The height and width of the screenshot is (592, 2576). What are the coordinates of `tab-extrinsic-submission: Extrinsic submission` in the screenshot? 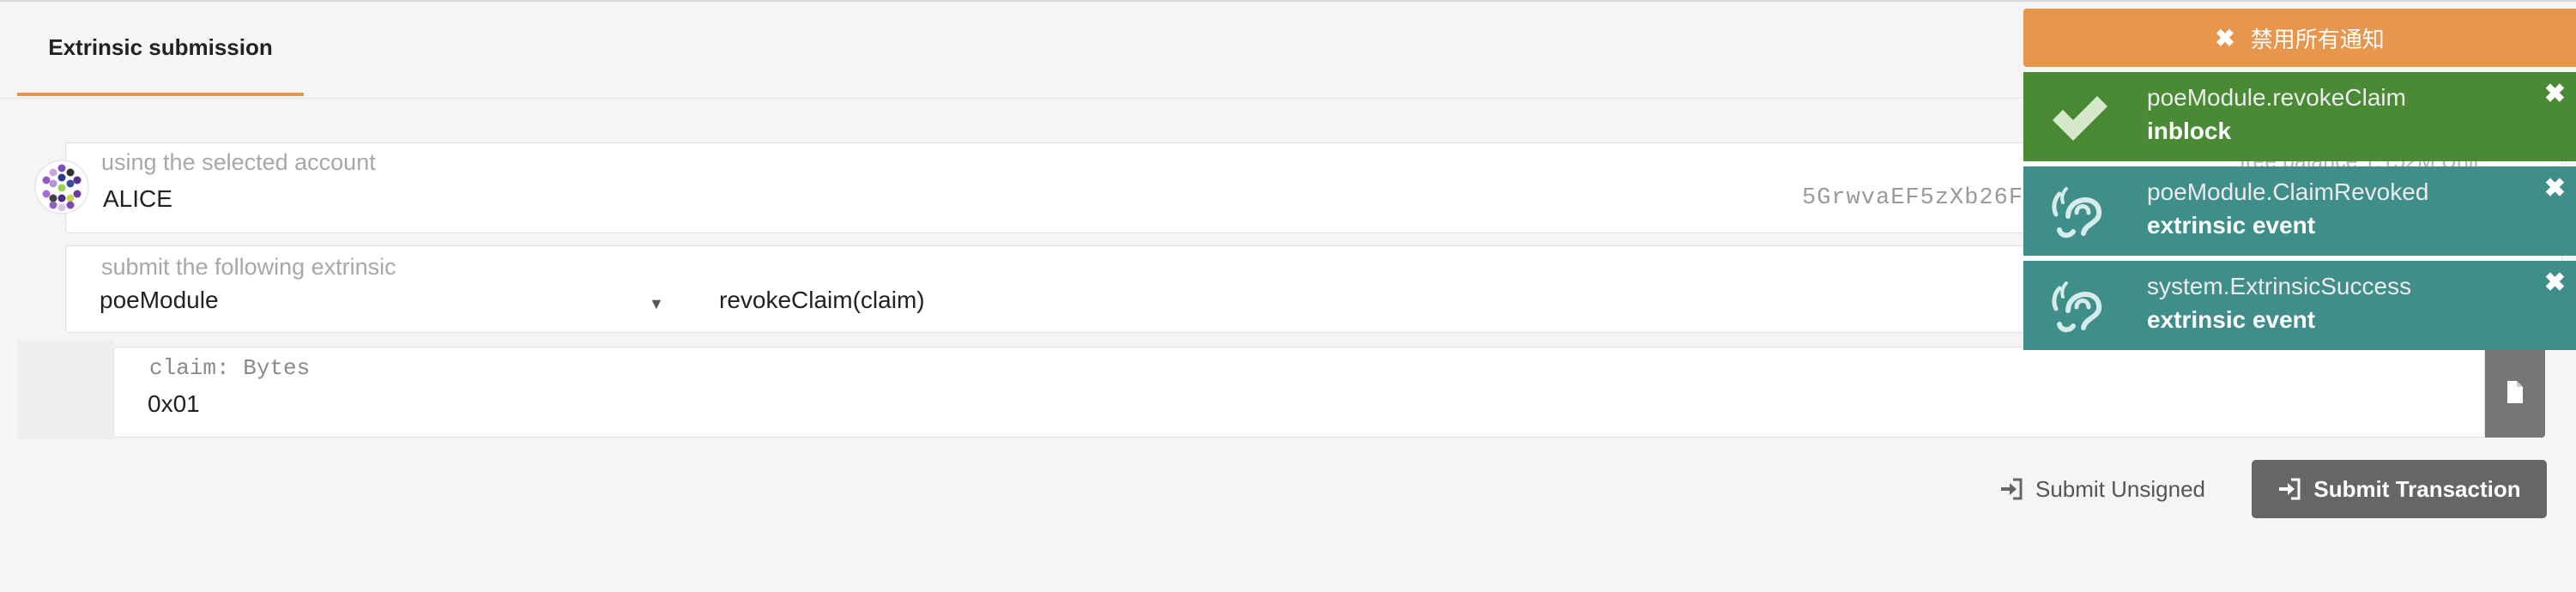 It's located at (160, 49).